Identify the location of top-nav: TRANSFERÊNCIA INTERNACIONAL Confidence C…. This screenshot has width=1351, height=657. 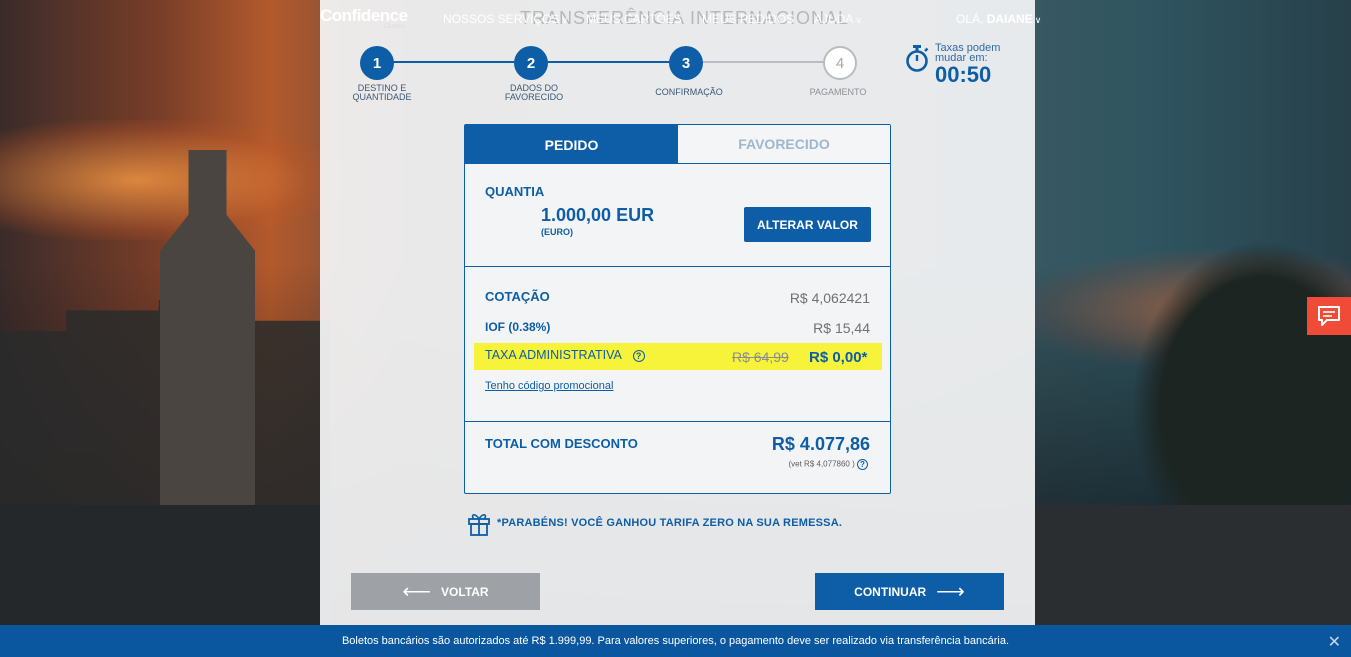
(675, 18).